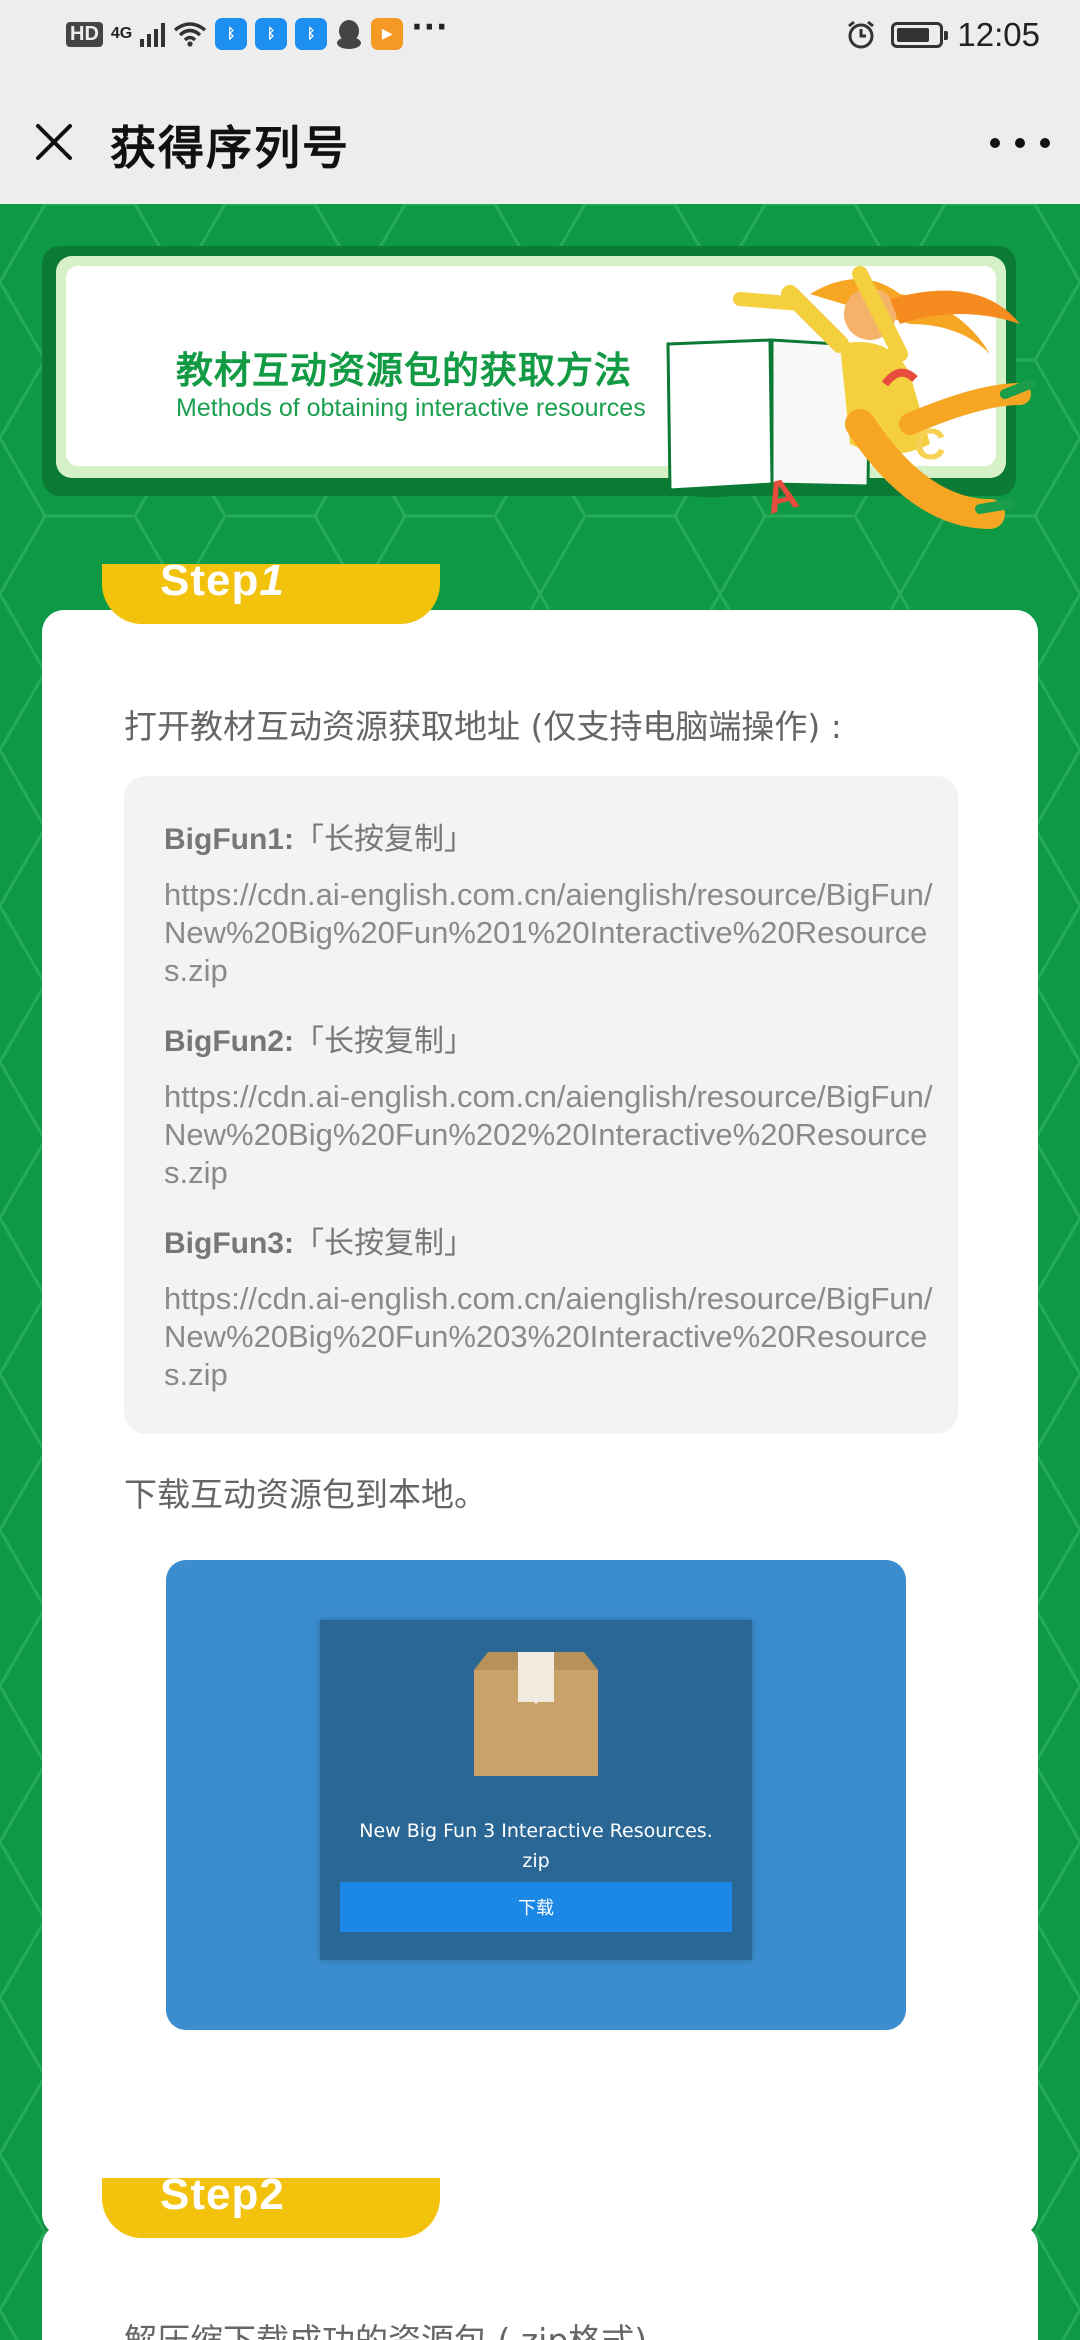 This screenshot has height=2340, width=1080. What do you see at coordinates (536, 1861) in the screenshot?
I see `filename-line2: zip` at bounding box center [536, 1861].